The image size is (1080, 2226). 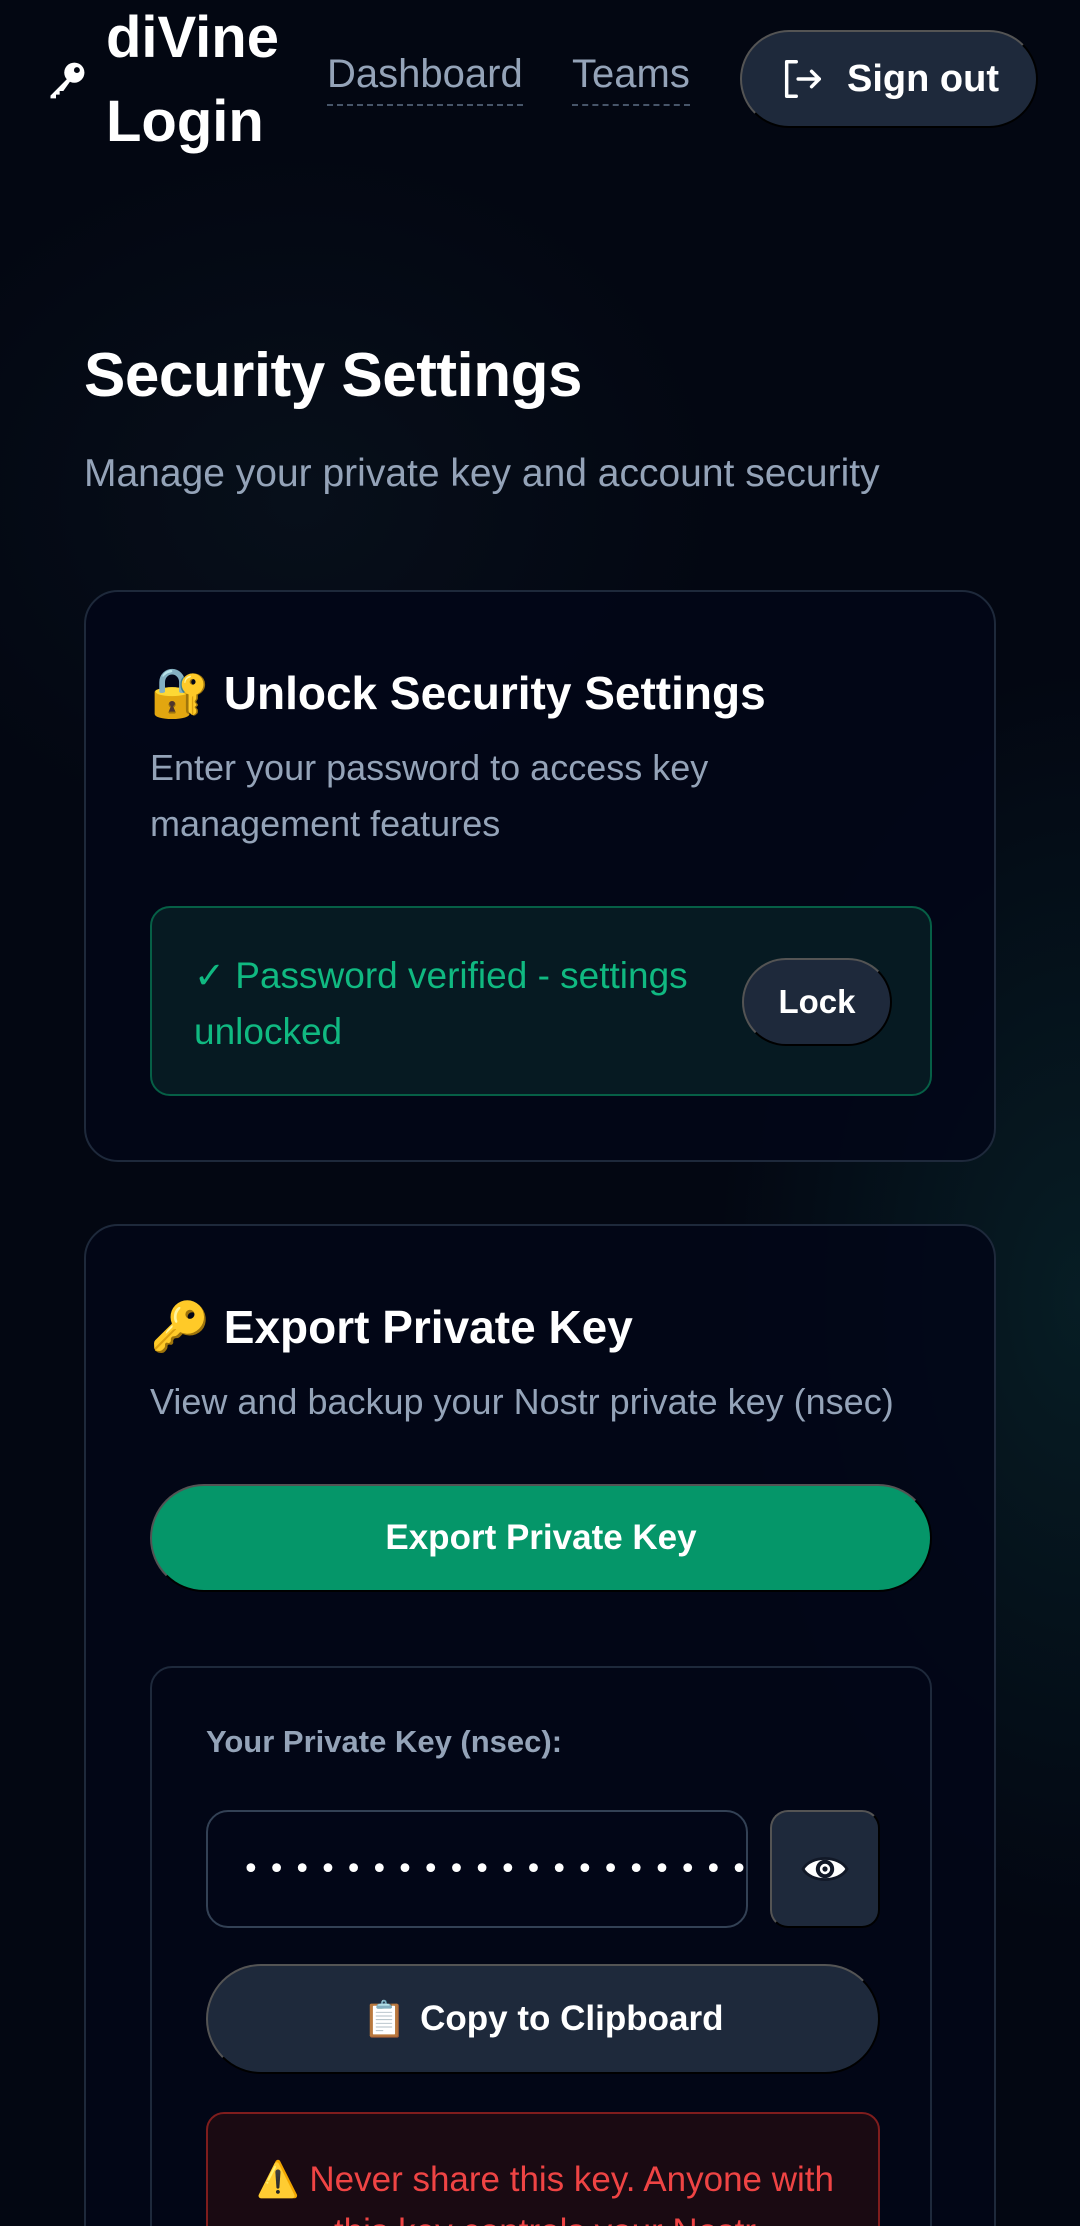 I want to click on private-key-field, so click(x=477, y=1869).